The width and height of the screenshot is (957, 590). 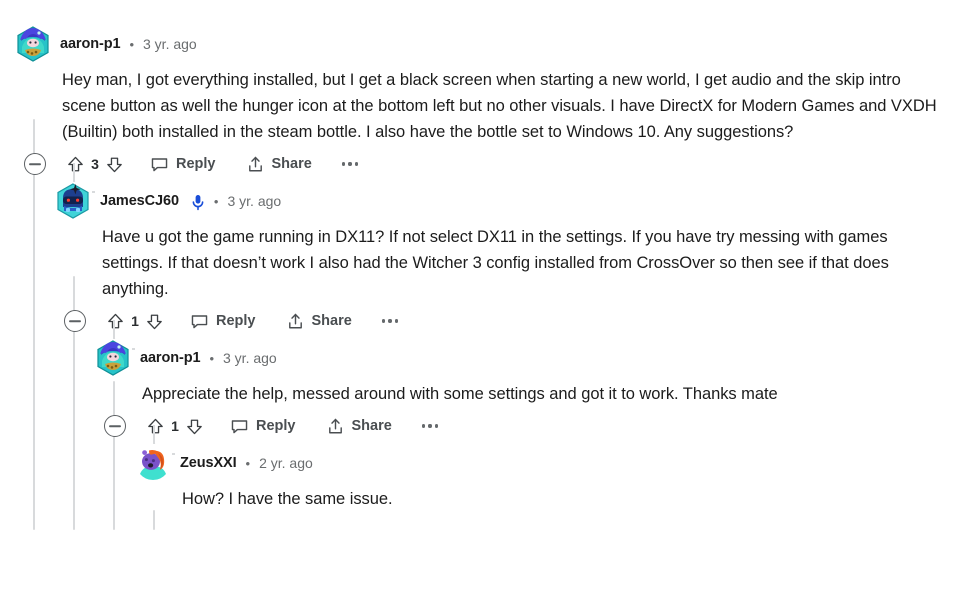 What do you see at coordinates (139, 201) in the screenshot?
I see `comment-author: JamesCJ60` at bounding box center [139, 201].